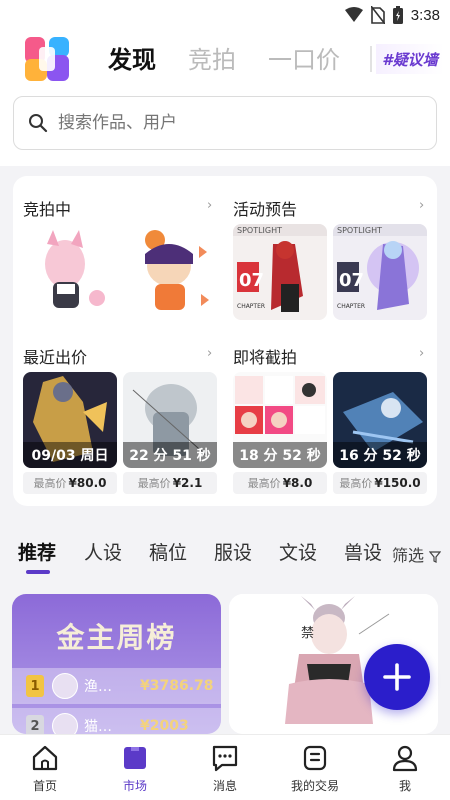 This screenshot has width=450, height=800. Describe the element at coordinates (404, 786) in the screenshot. I see `nav-profile-label: 我` at that location.